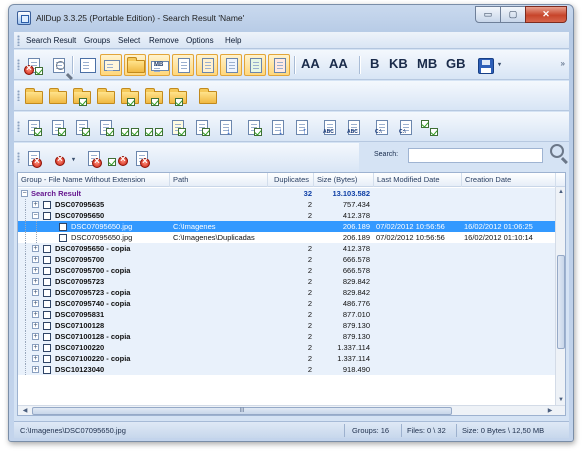 This screenshot has height=455, width=585. Describe the element at coordinates (94, 180) in the screenshot. I see `col-header-name: Group - File Name Without Extension` at that location.